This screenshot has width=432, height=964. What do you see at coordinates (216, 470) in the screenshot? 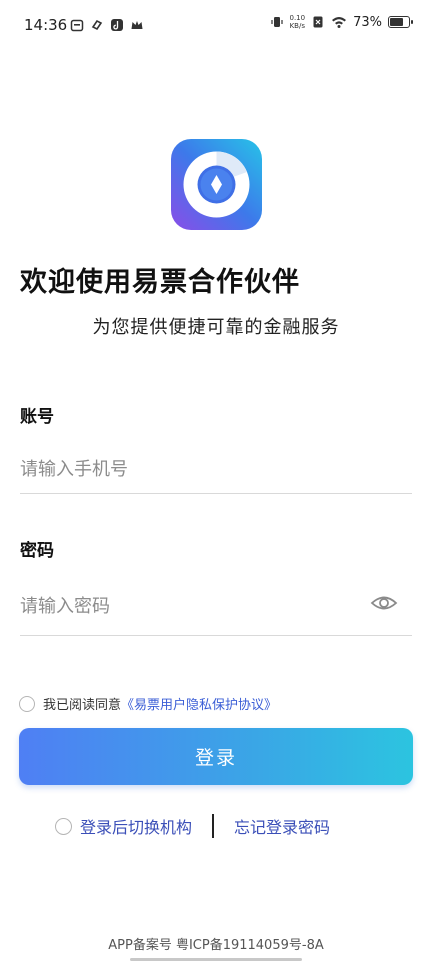
I see `phone-input` at bounding box center [216, 470].